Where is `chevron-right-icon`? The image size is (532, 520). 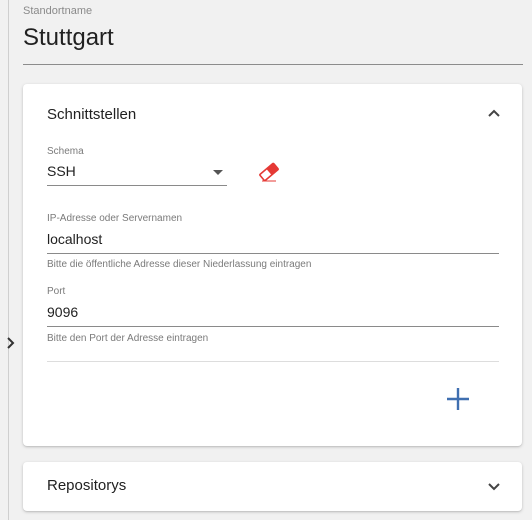 chevron-right-icon is located at coordinates (11, 343).